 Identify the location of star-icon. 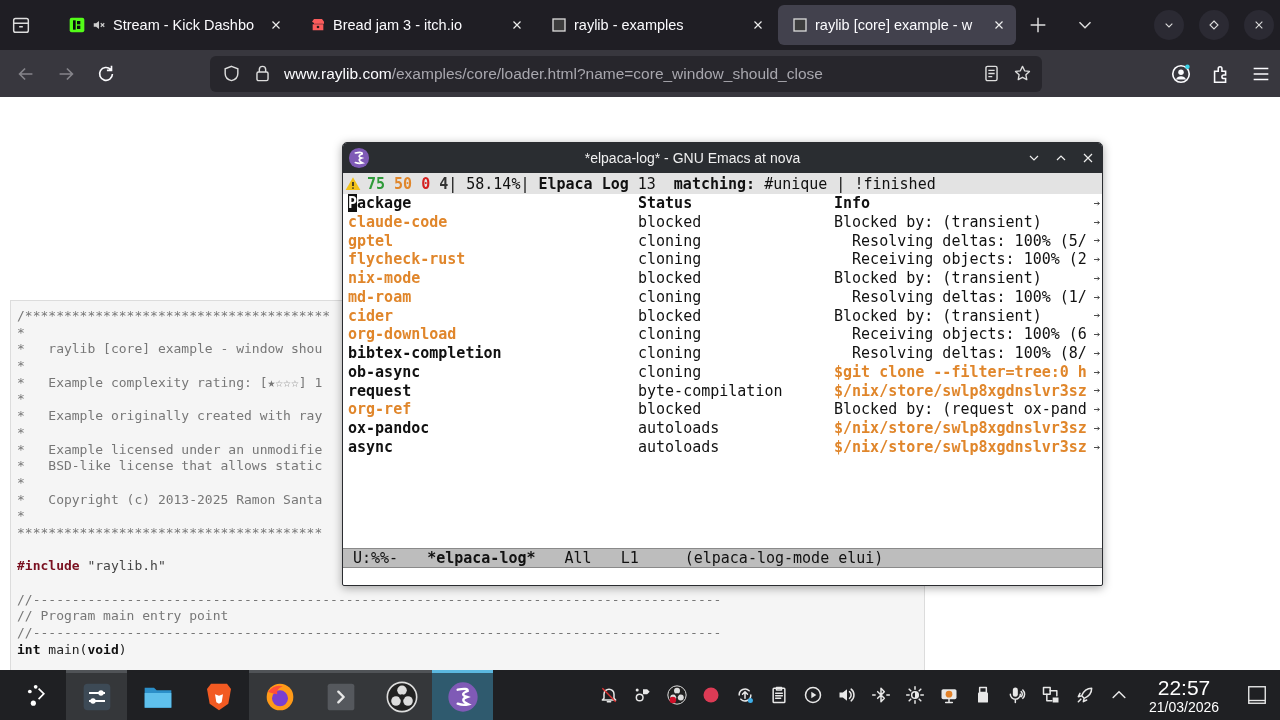
(1022, 73).